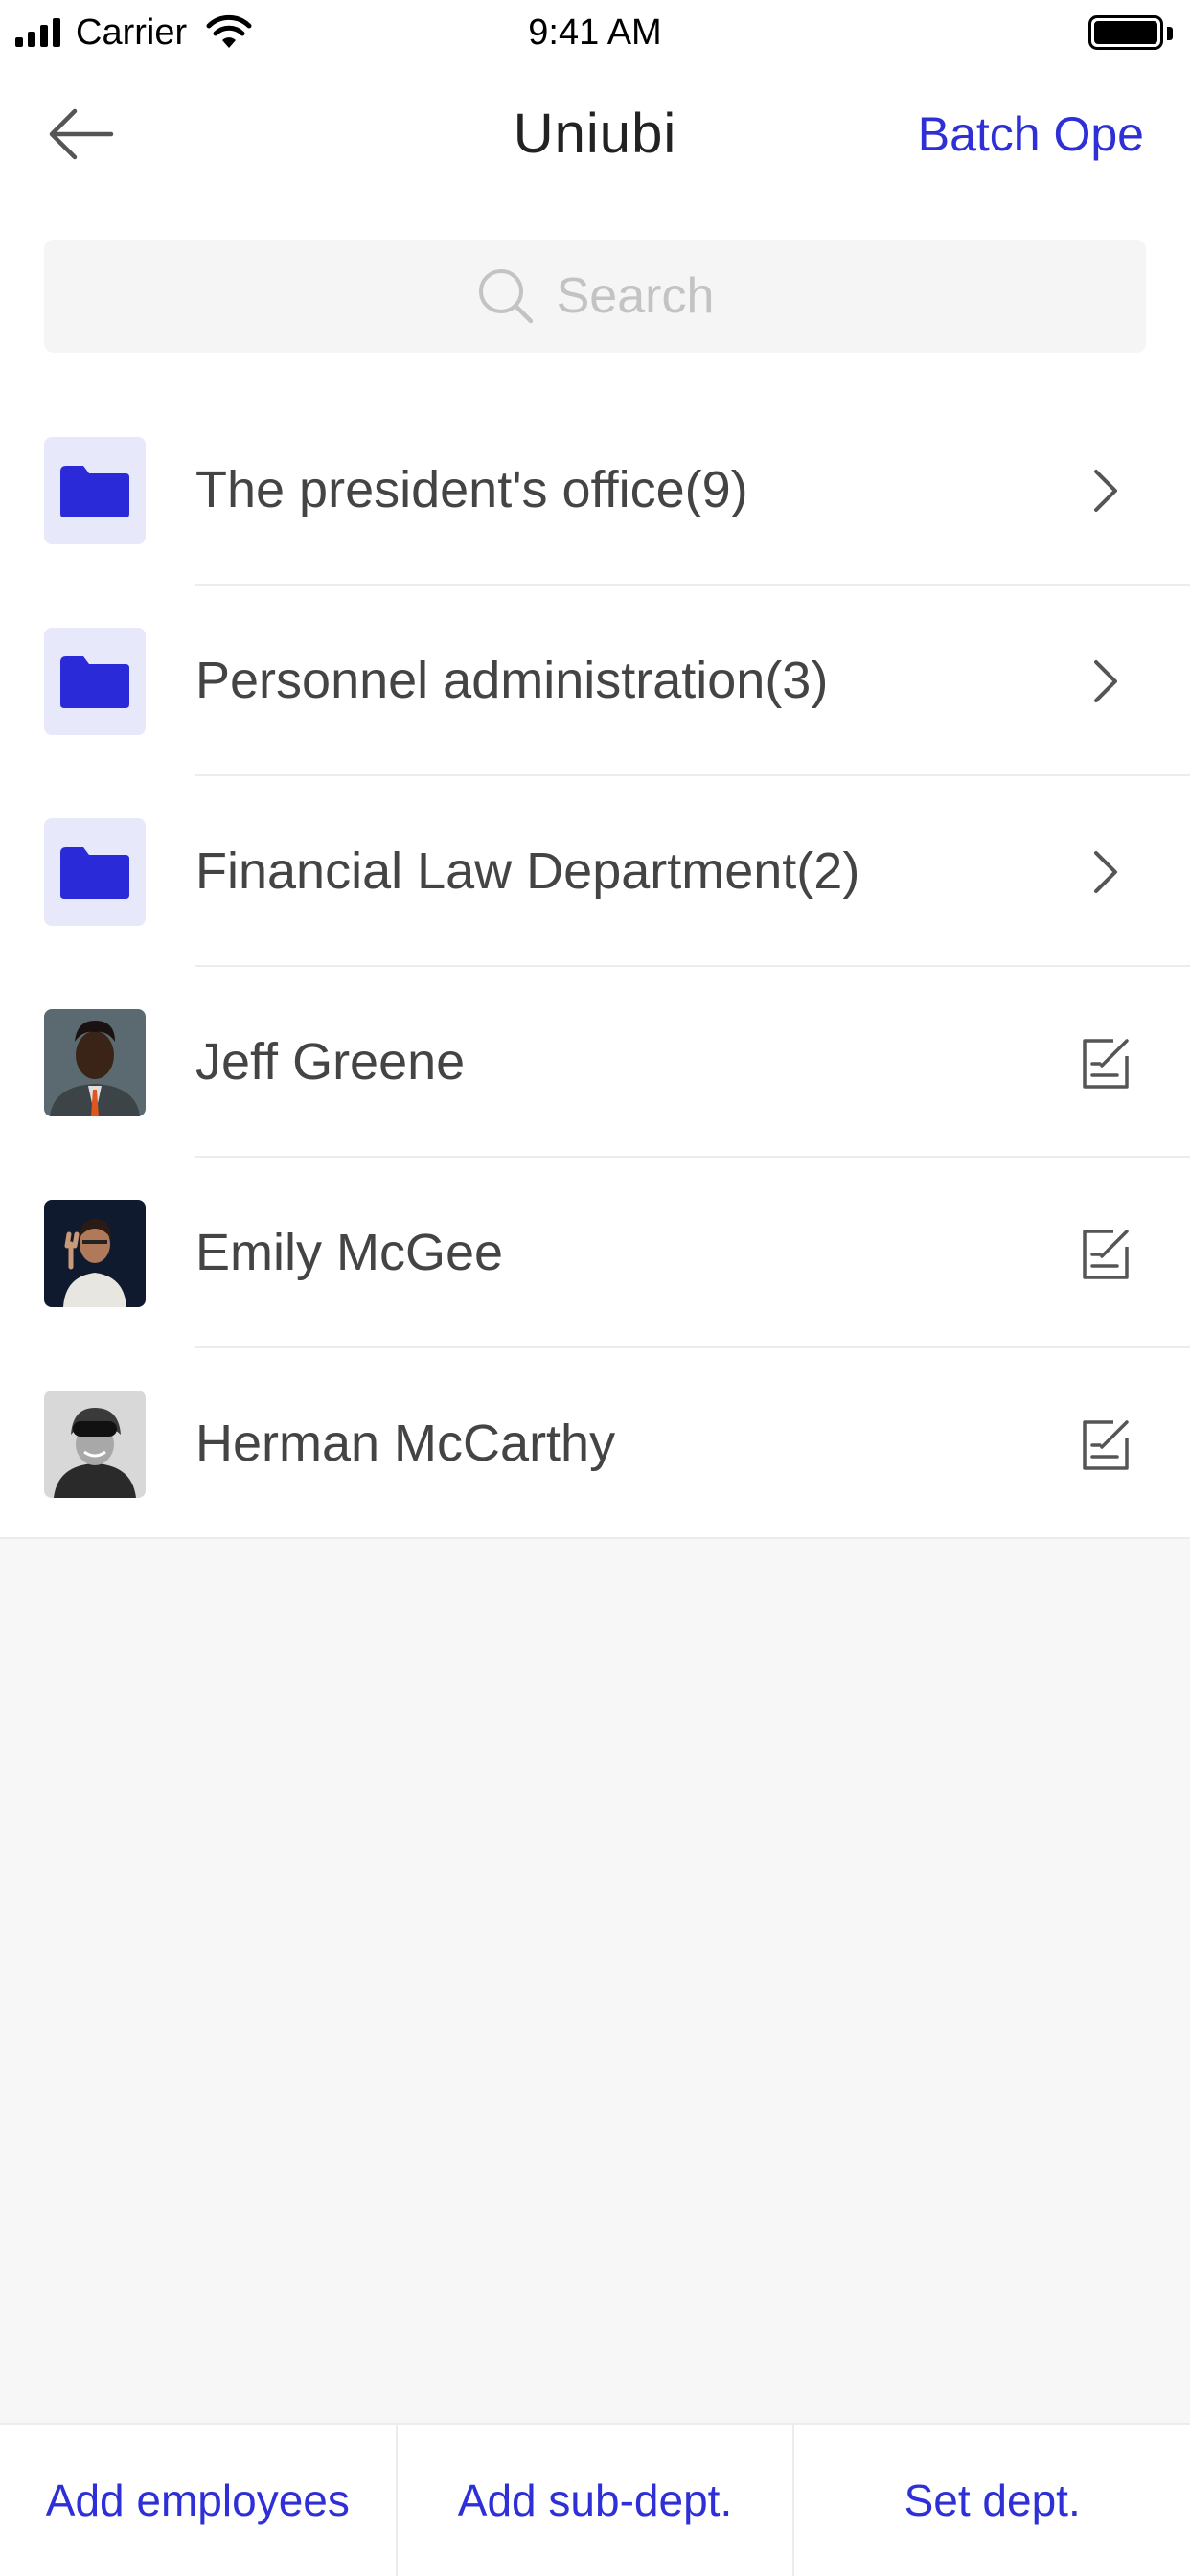 The height and width of the screenshot is (2576, 1190). I want to click on battery-cap, so click(1170, 34).